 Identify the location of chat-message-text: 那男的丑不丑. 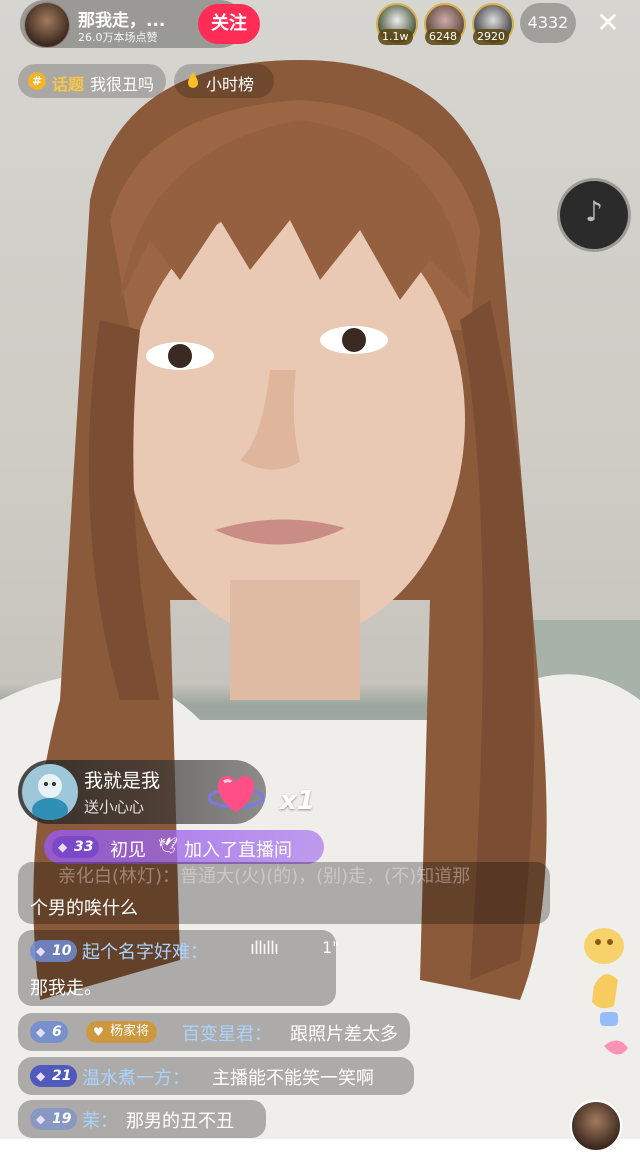
(180, 1121).